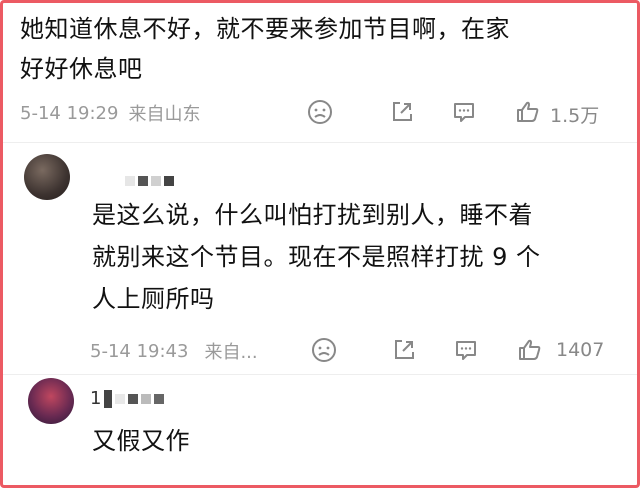 The height and width of the screenshot is (488, 640). I want to click on username-prefix: 1, so click(96, 398).